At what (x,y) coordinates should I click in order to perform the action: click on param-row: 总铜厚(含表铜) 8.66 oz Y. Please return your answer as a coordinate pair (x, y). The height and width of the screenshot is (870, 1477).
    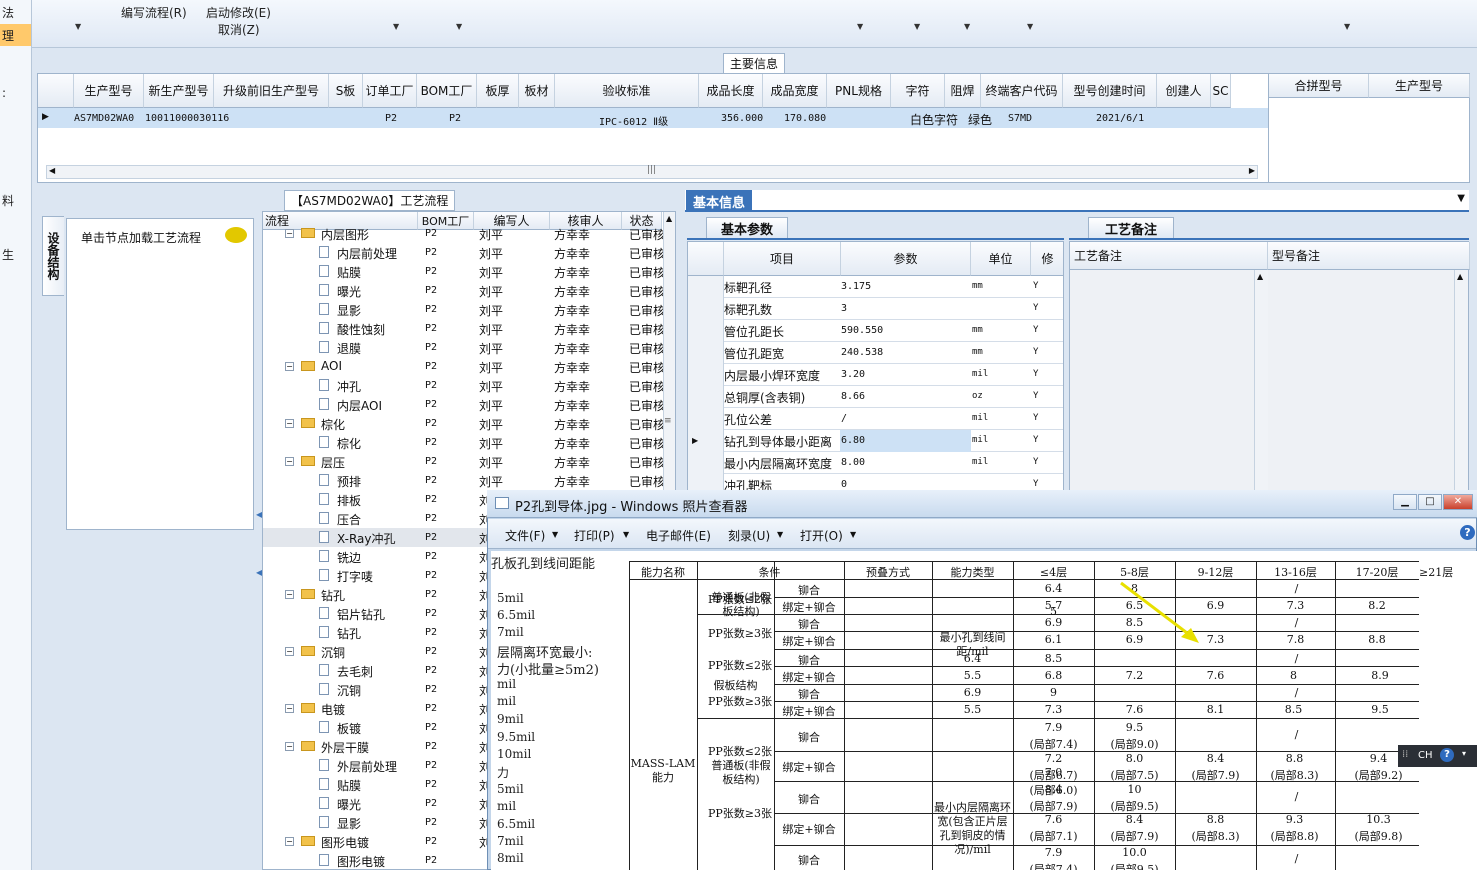
    Looking at the image, I should click on (875, 397).